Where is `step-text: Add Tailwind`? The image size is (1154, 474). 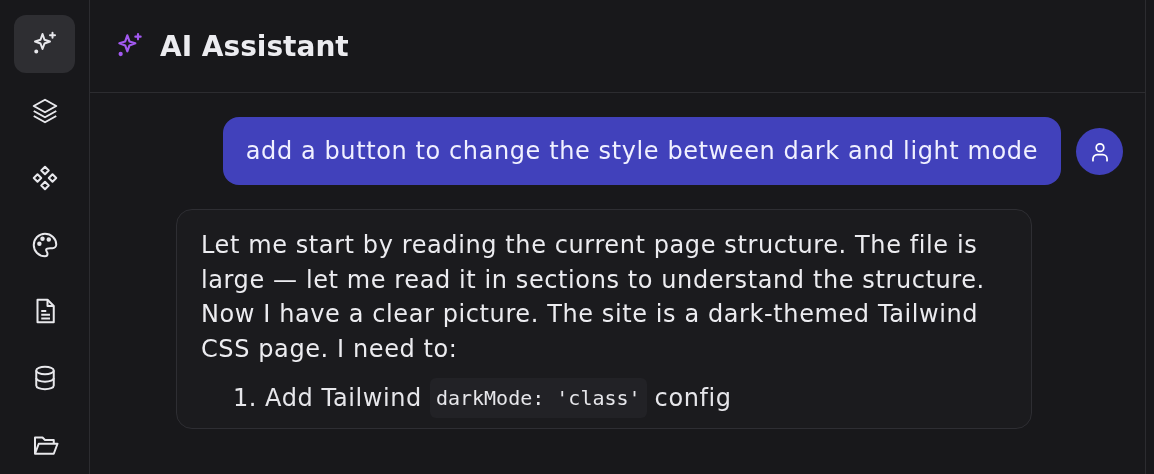 step-text: Add Tailwind is located at coordinates (343, 398).